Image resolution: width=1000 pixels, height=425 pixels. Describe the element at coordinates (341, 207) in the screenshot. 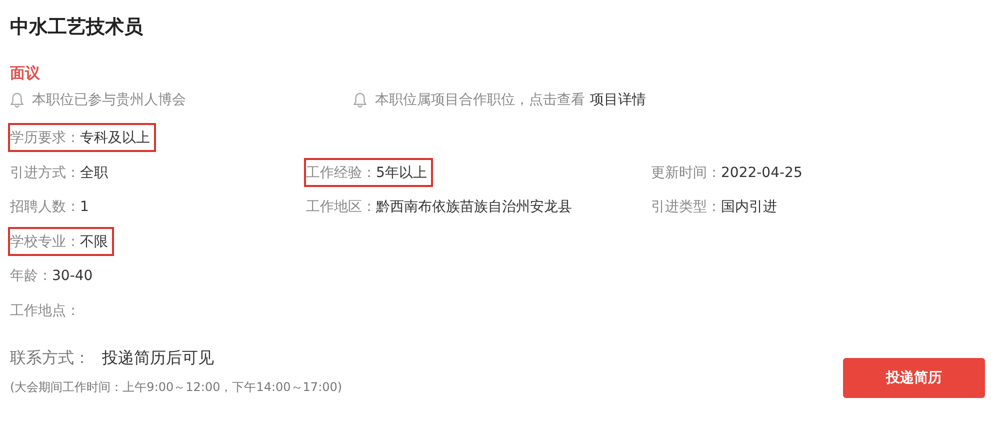

I see `field-label: 工作地区：` at that location.